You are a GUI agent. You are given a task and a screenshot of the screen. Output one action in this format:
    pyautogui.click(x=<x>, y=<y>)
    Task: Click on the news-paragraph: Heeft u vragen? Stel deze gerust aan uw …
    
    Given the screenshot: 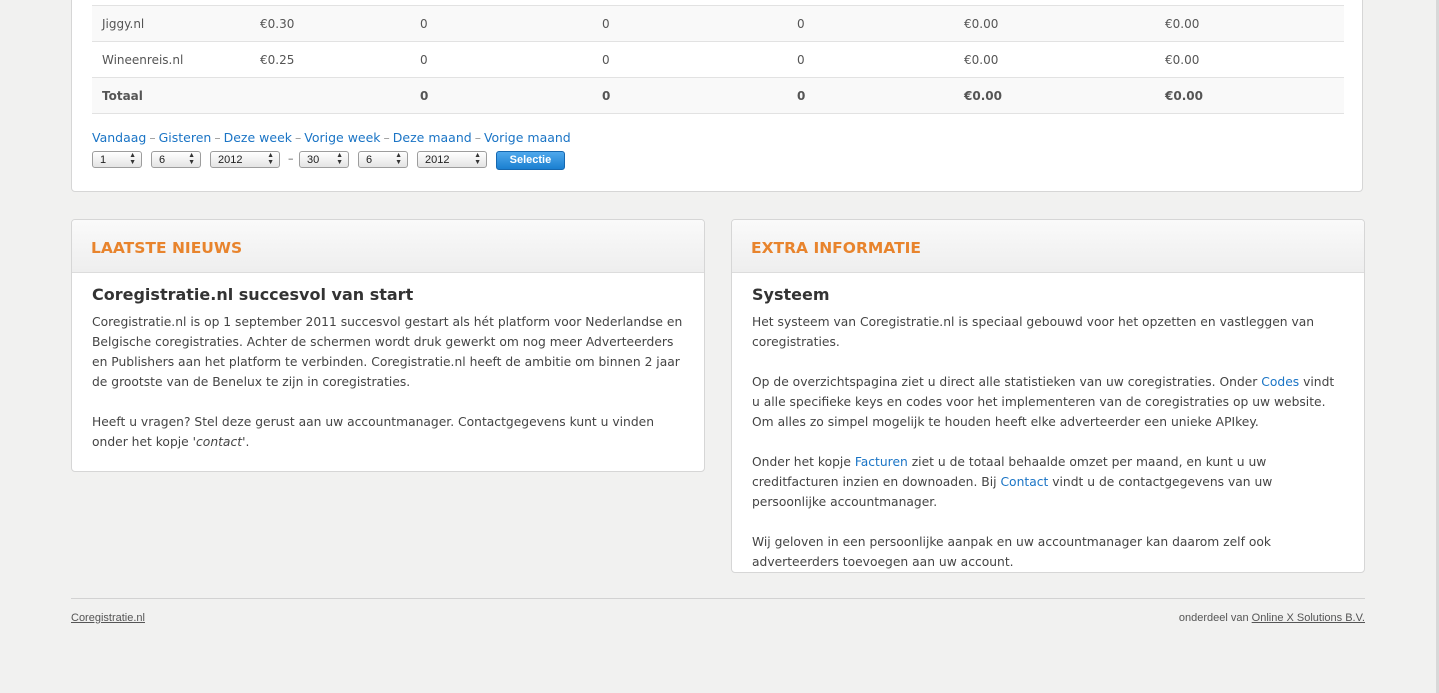 What is the action you would take?
    pyautogui.click(x=388, y=432)
    